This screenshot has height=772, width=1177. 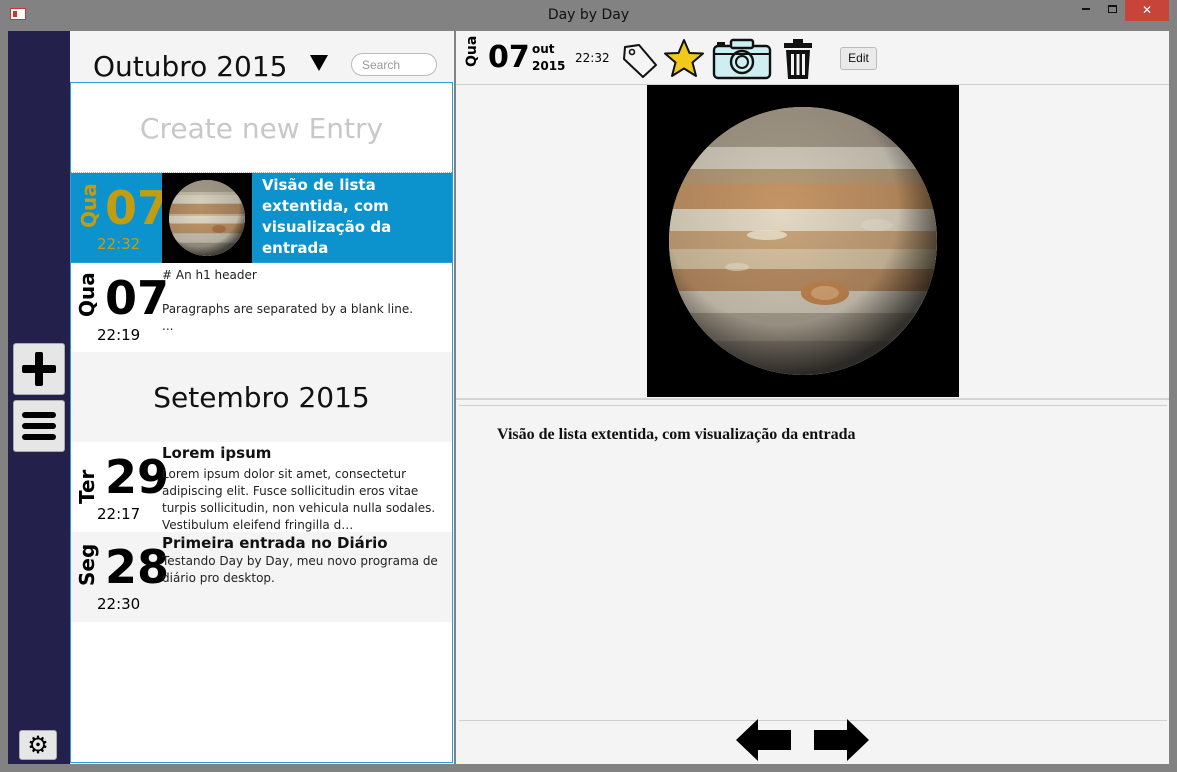 I want to click on title-bar: Day by Day ✕, so click(x=588, y=15).